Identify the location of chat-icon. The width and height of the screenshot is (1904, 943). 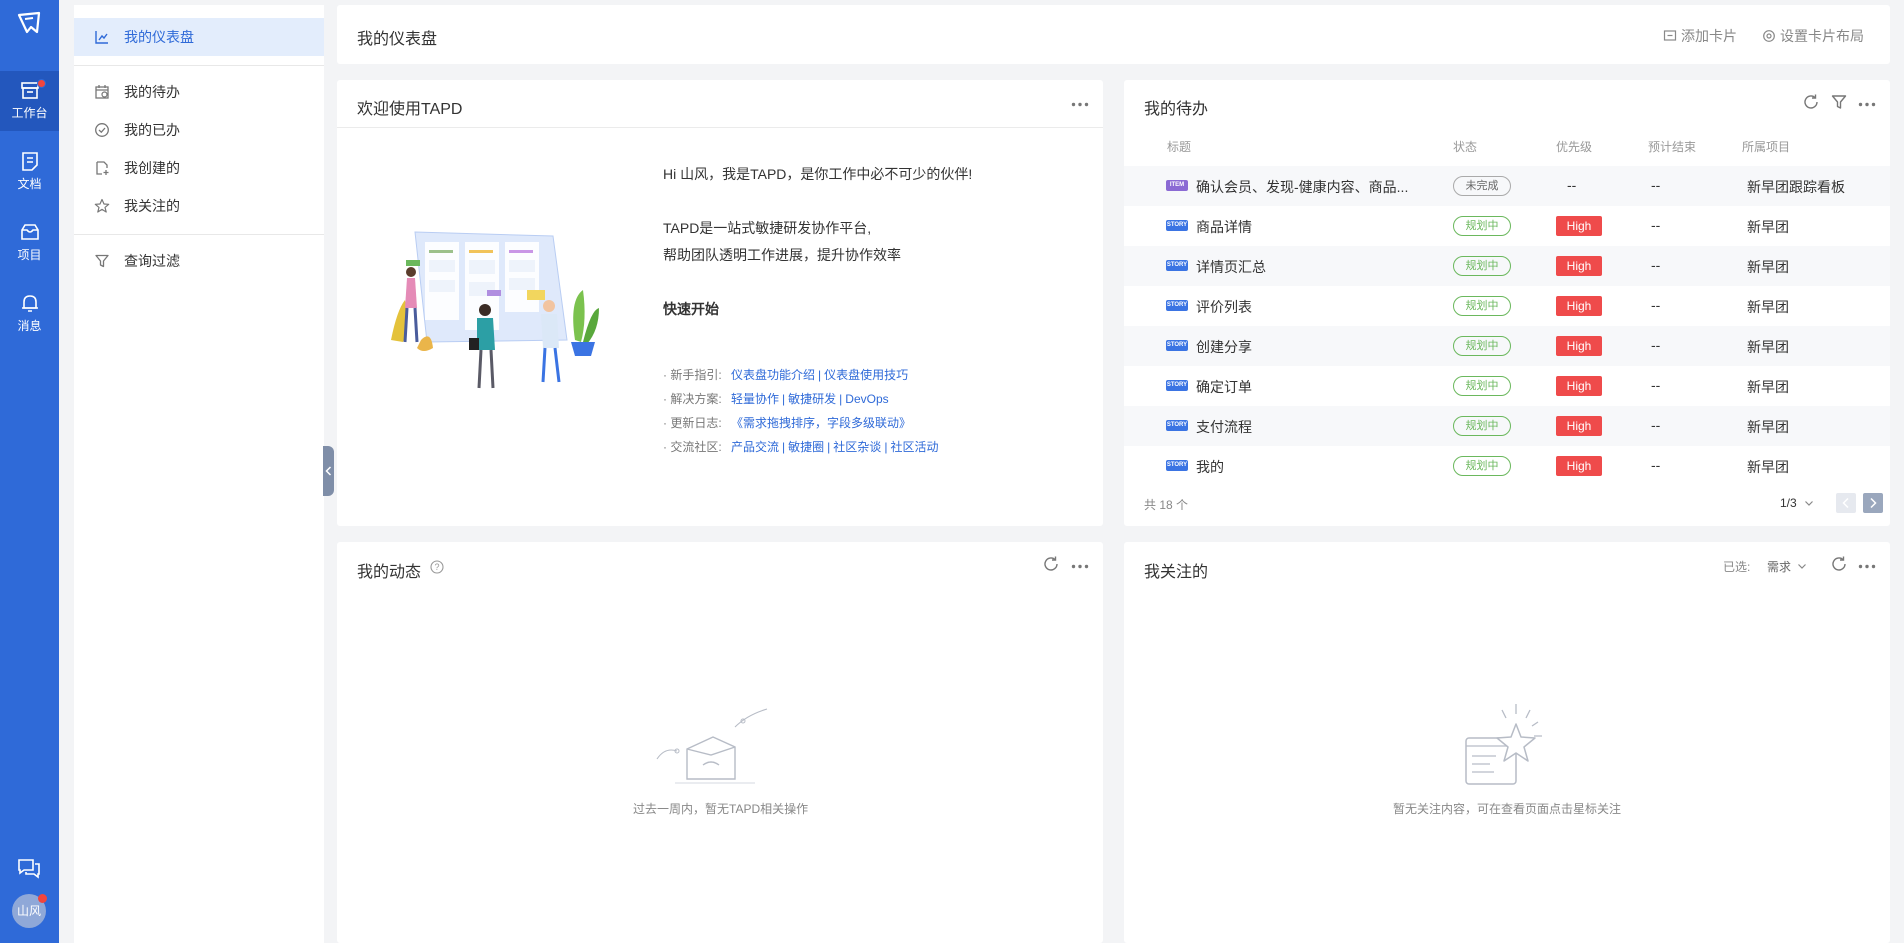
(29, 868).